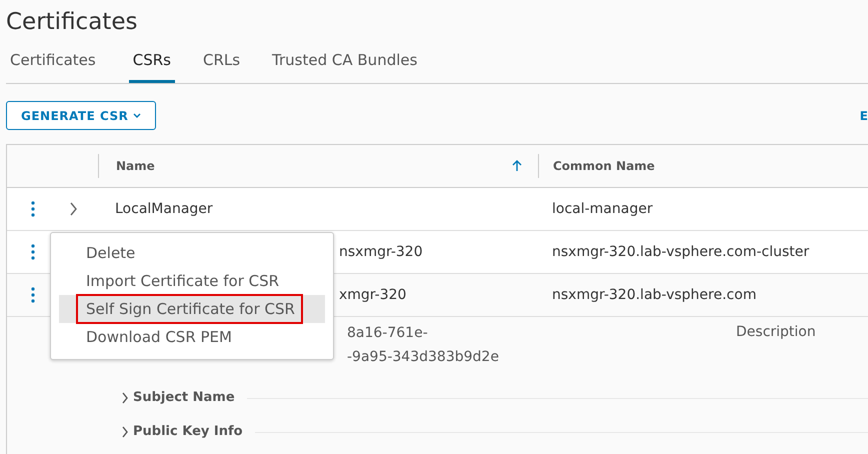 Image resolution: width=868 pixels, height=454 pixels. What do you see at coordinates (192, 253) in the screenshot?
I see `menu-item: Delete` at bounding box center [192, 253].